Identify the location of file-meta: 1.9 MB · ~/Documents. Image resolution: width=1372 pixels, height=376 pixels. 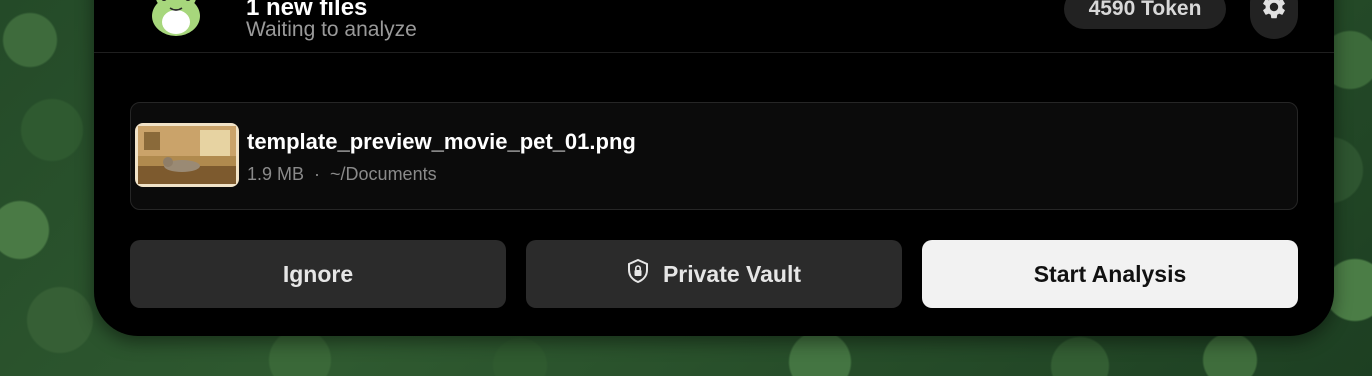
(342, 174).